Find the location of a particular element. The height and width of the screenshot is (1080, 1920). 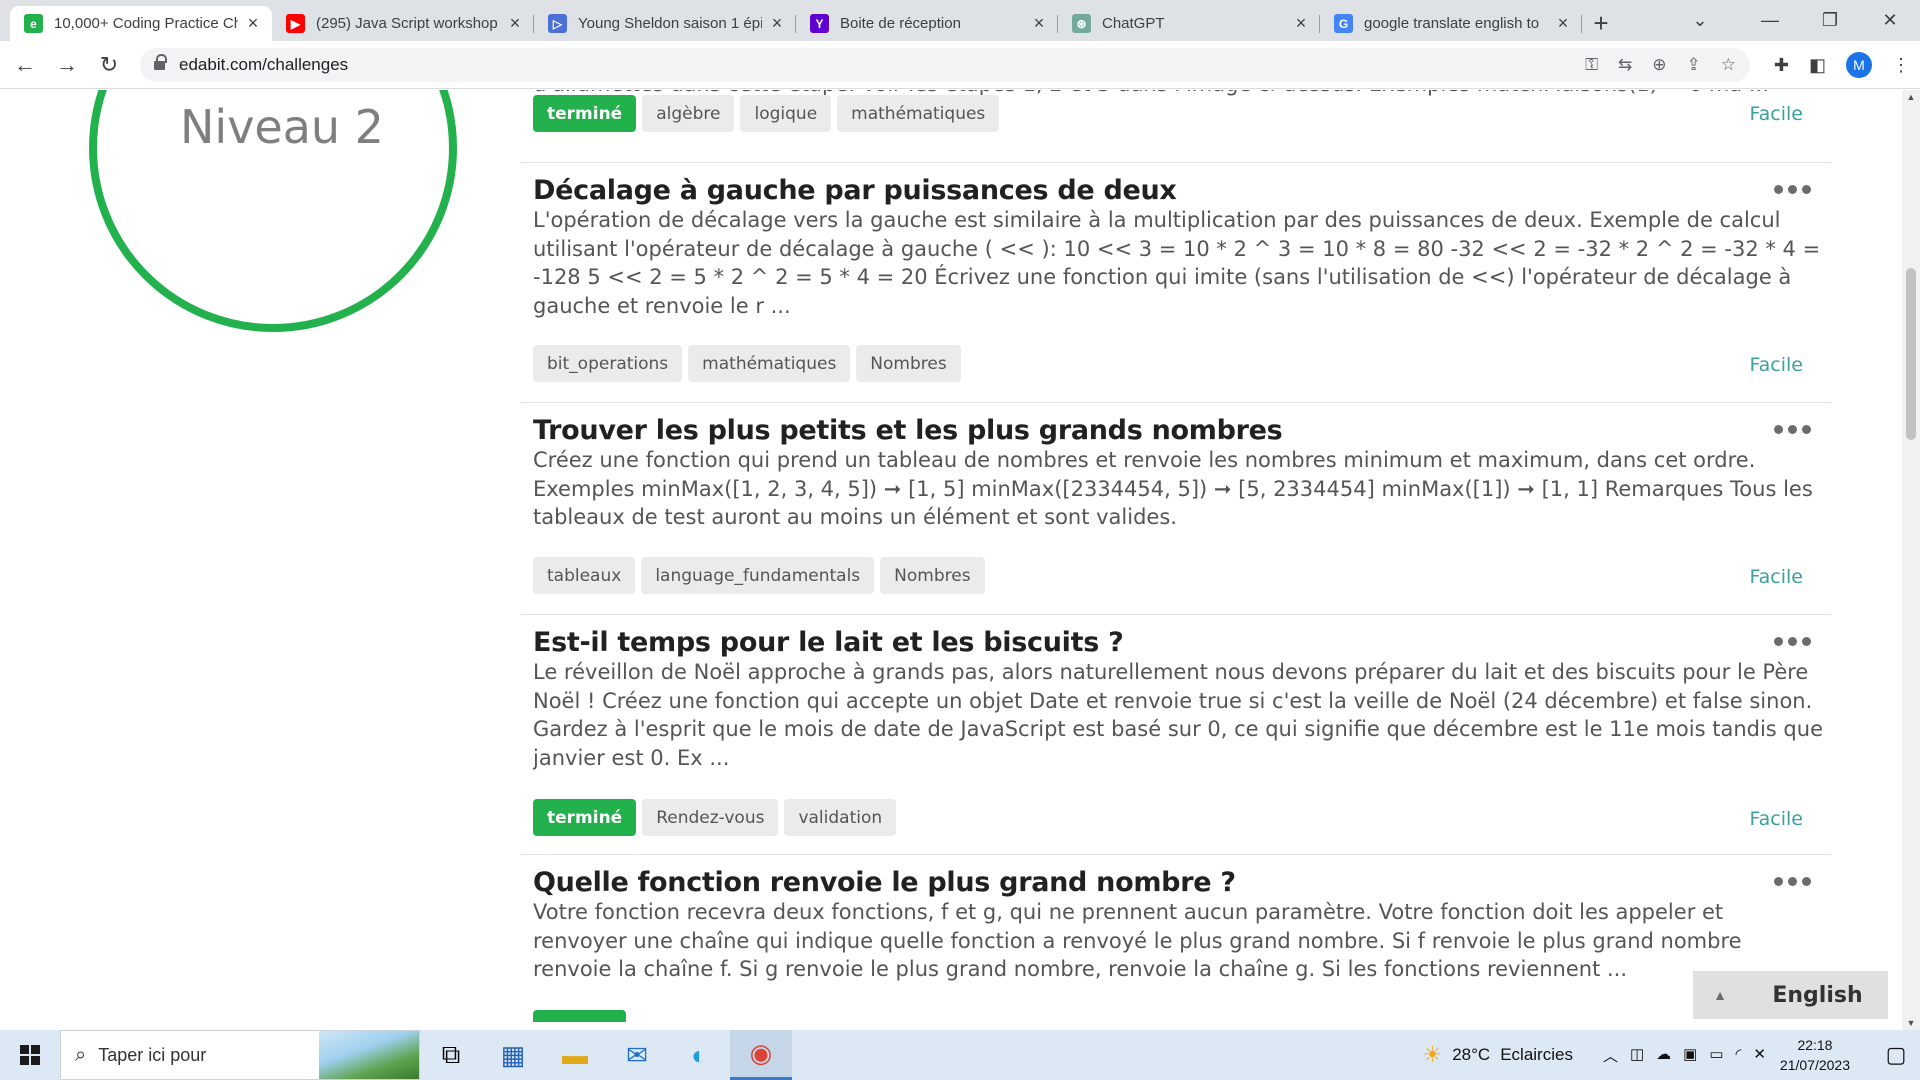

forward-arrow-icon: → is located at coordinates (67, 65).